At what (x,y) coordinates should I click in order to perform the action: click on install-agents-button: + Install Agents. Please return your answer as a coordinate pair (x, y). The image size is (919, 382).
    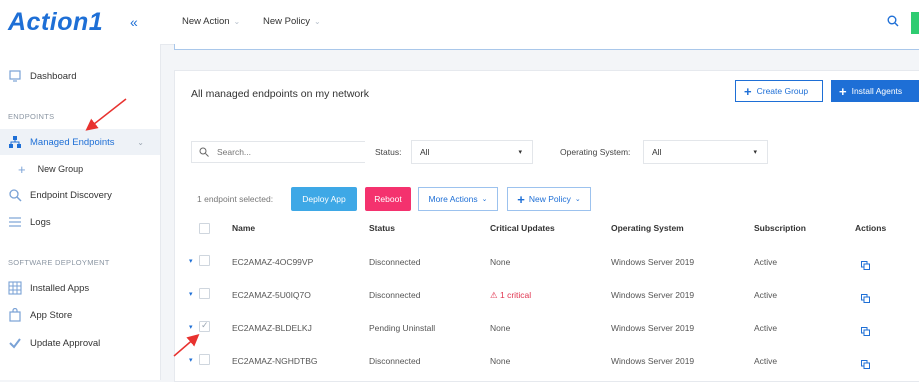
    Looking at the image, I should click on (875, 91).